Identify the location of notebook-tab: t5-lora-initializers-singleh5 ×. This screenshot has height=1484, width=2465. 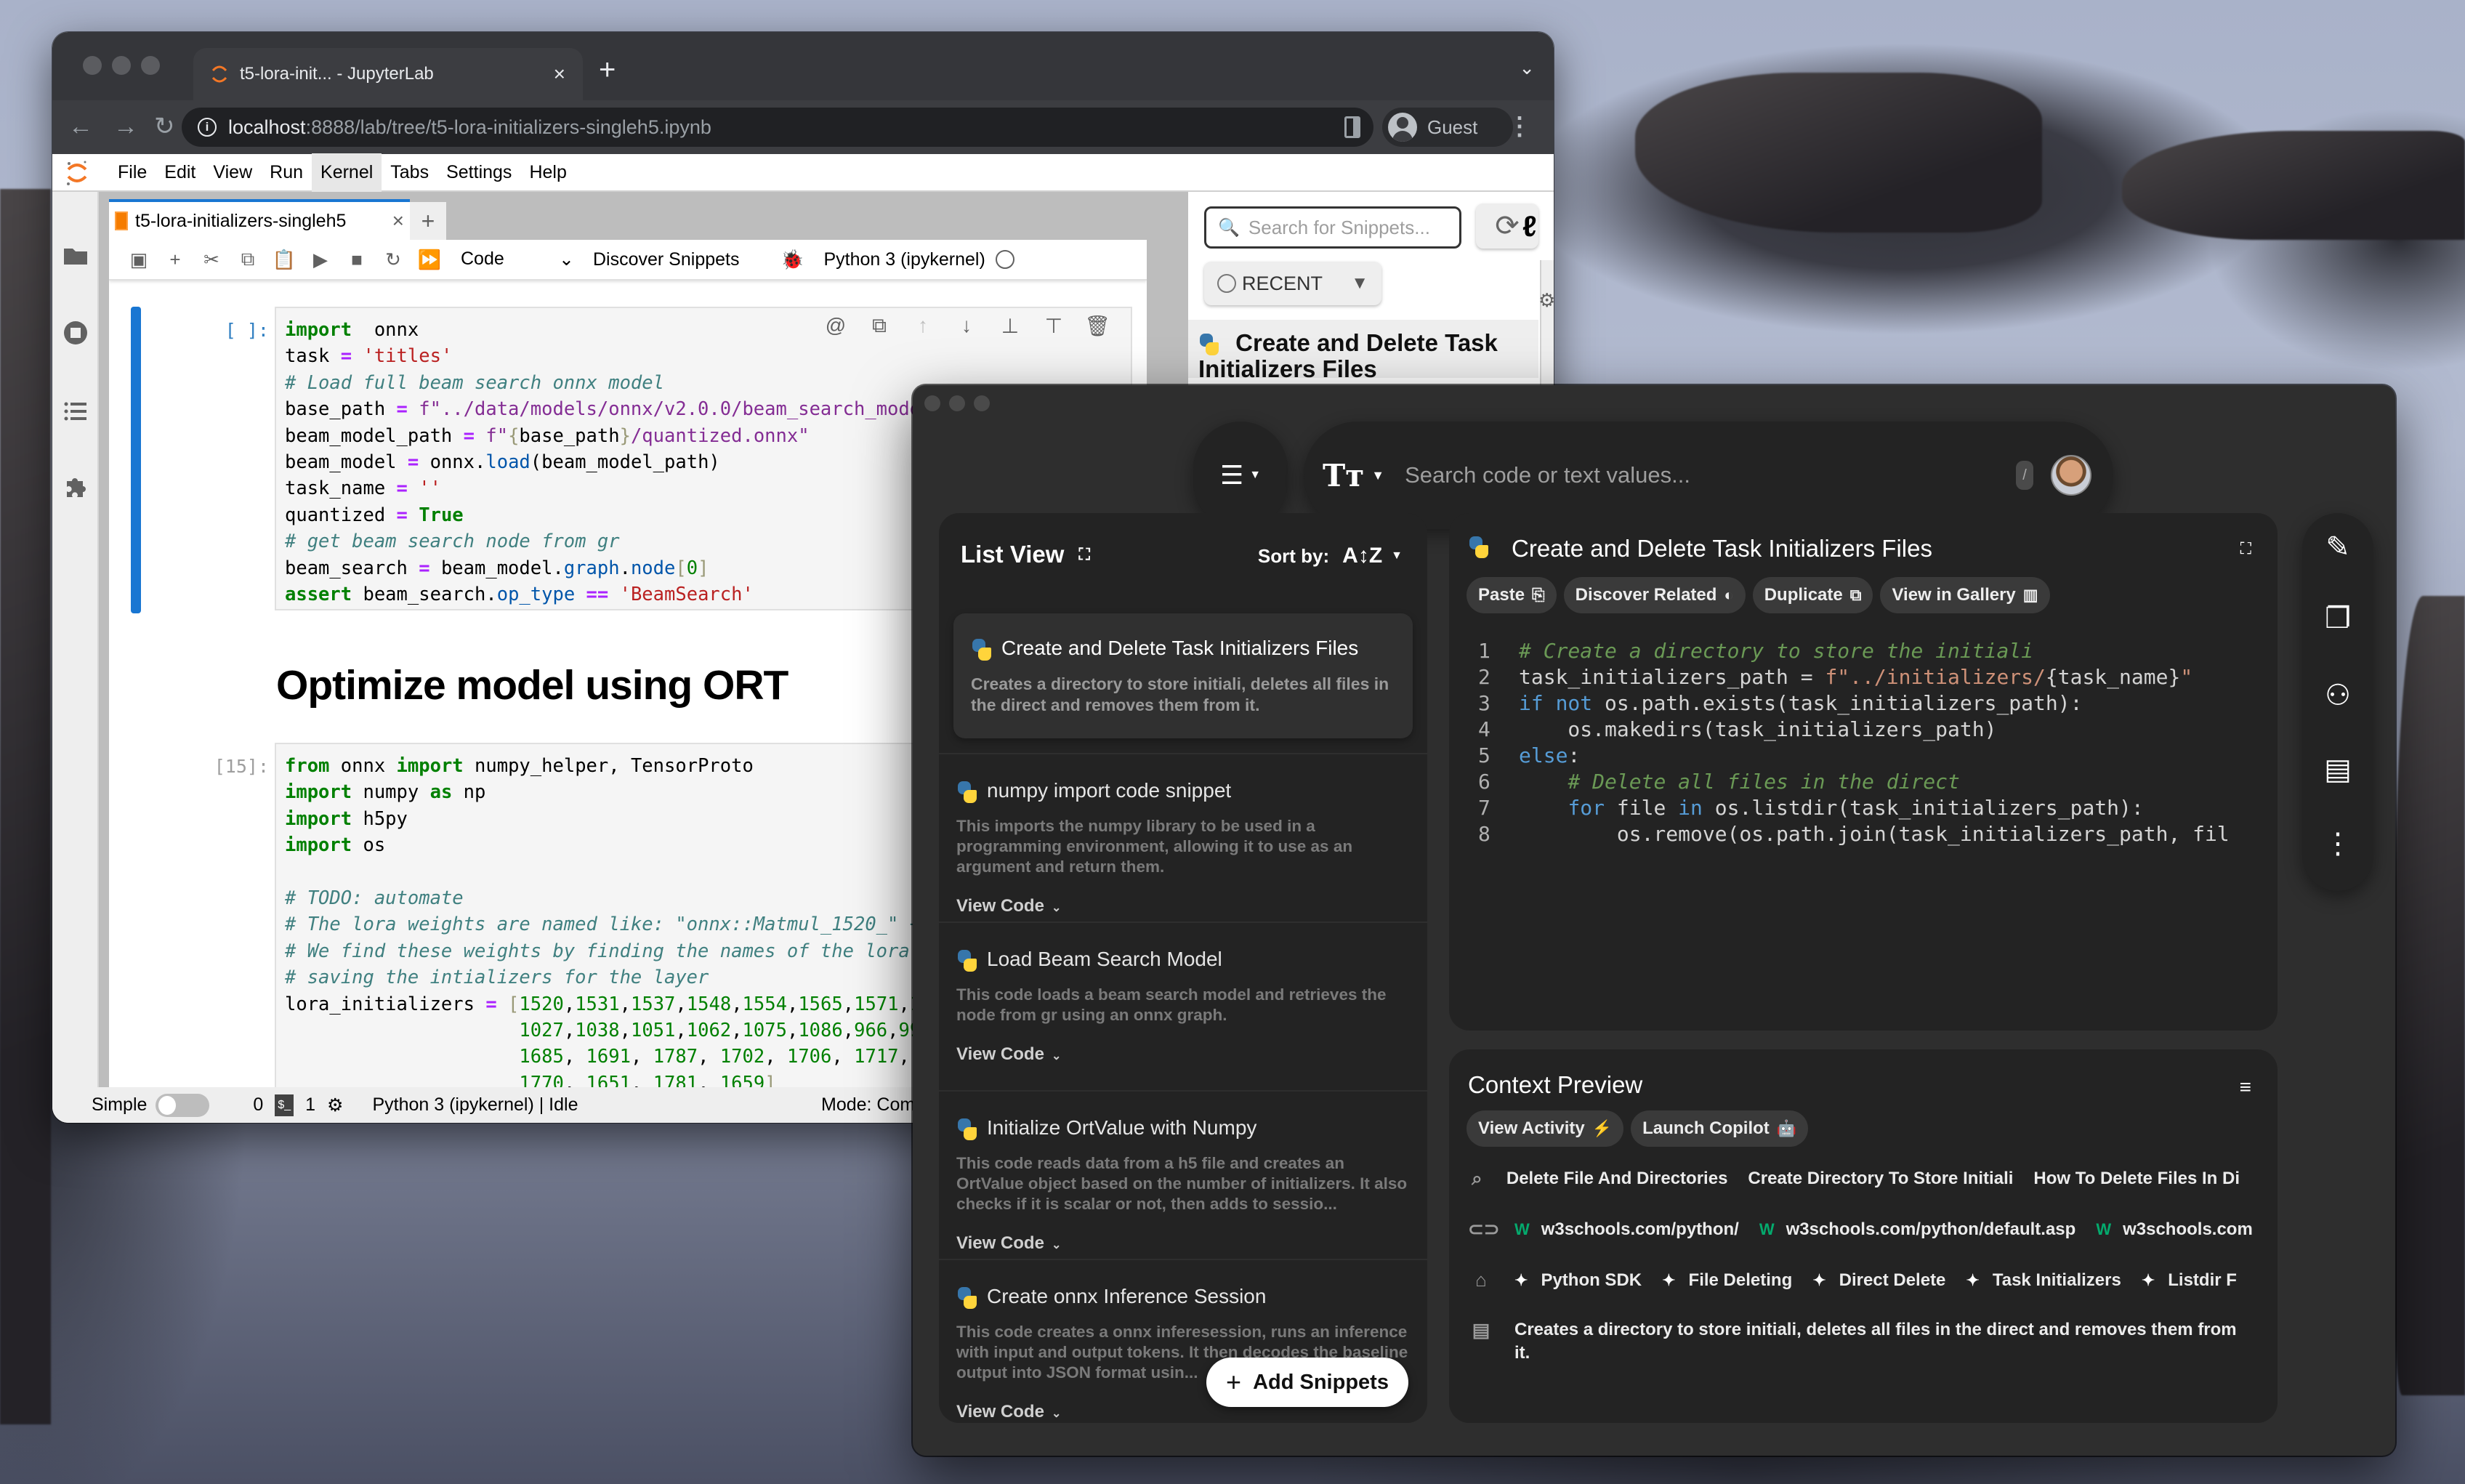
(259, 220).